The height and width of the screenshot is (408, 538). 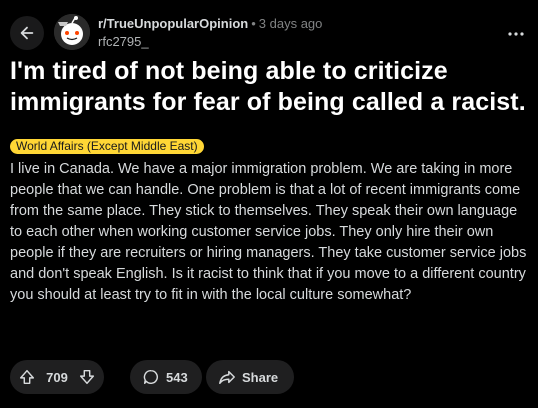 I want to click on more-options-button, so click(x=516, y=34).